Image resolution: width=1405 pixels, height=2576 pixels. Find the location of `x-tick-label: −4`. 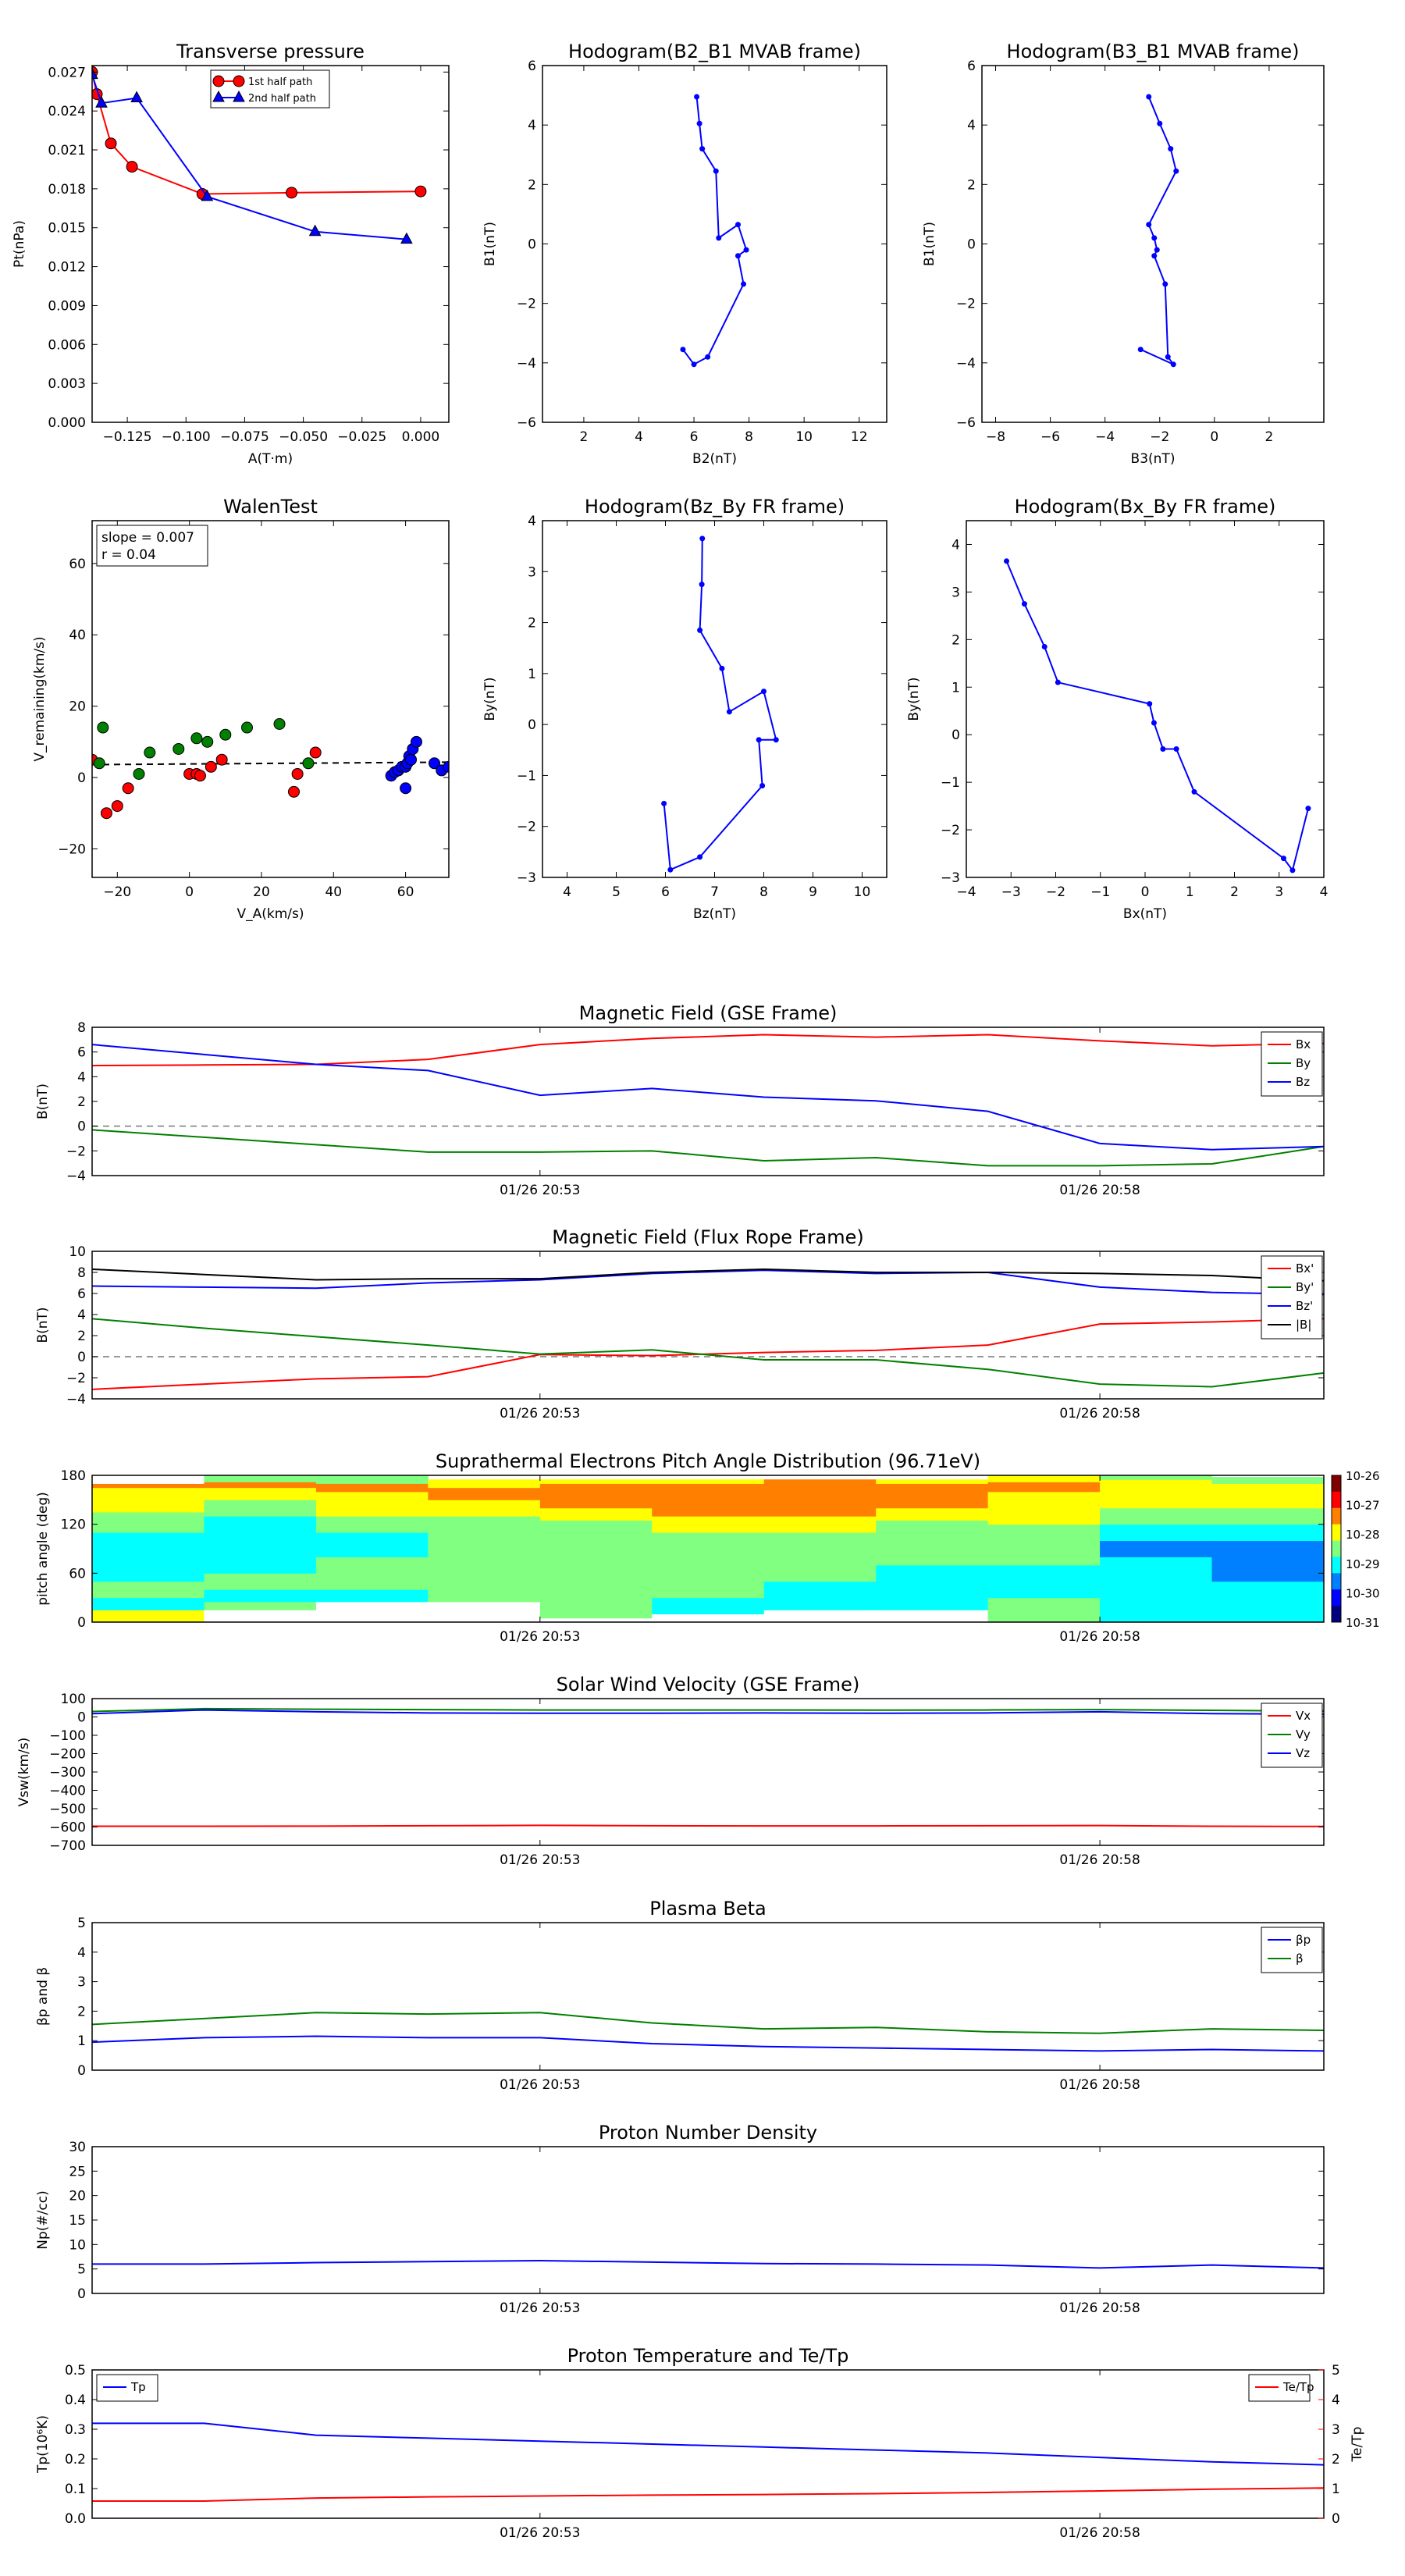

x-tick-label: −4 is located at coordinates (966, 892).